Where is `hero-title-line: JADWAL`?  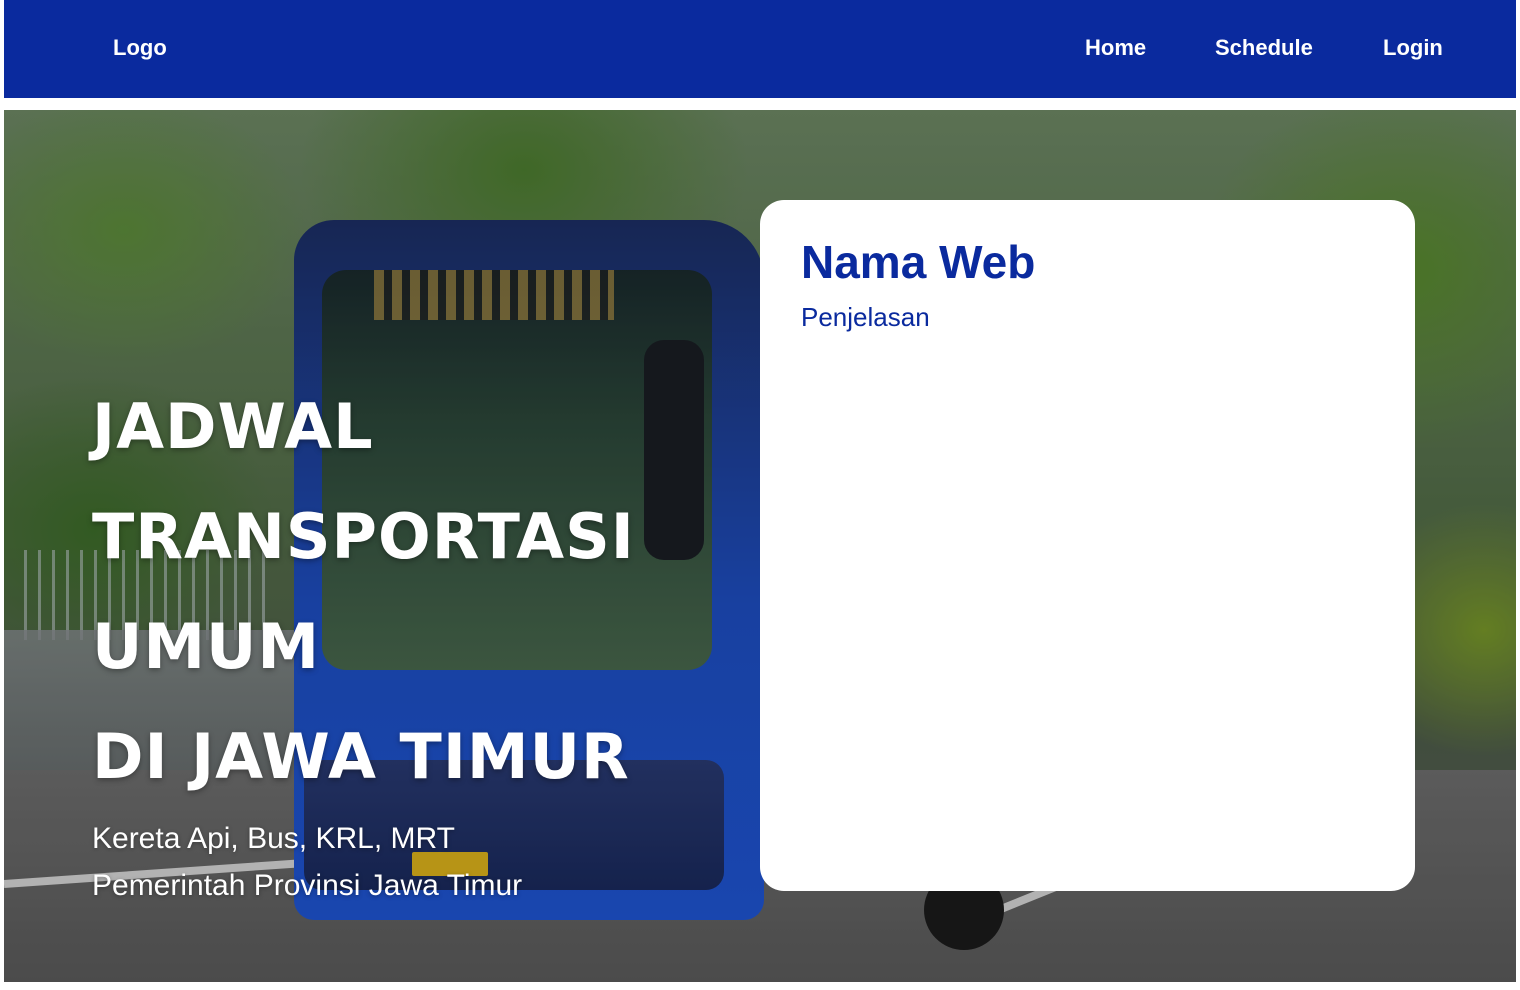
hero-title-line: JADWAL is located at coordinates (233, 426).